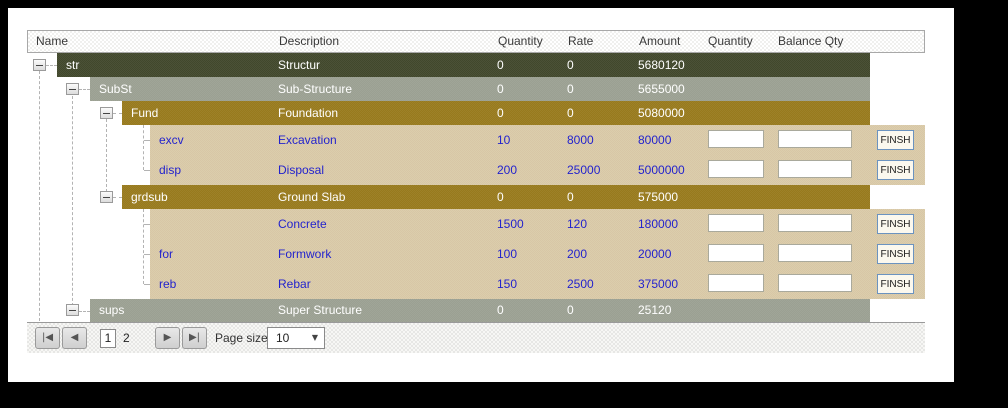 The height and width of the screenshot is (408, 1008). What do you see at coordinates (476, 337) in the screenshot?
I see `pager-bar: |◀ ◀ 1 2 ▶ ▶| Page size: 10 ▼` at bounding box center [476, 337].